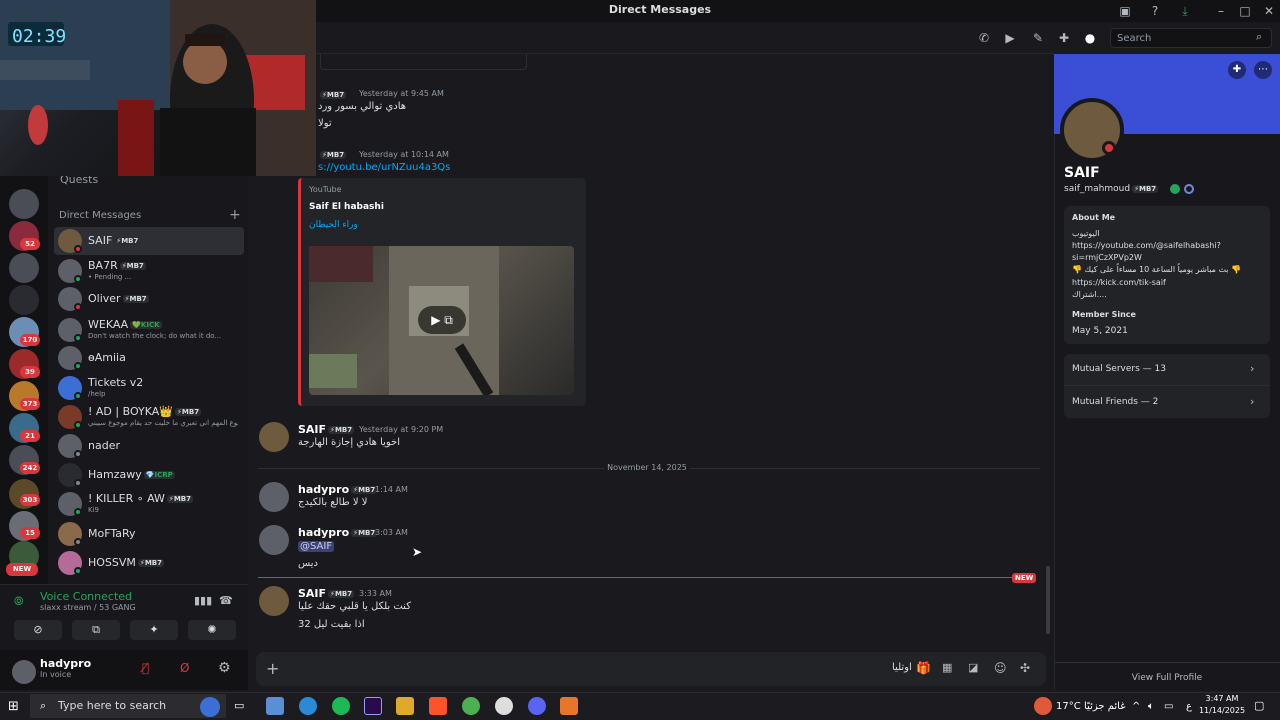 The image size is (1280, 720). What do you see at coordinates (384, 167) in the screenshot?
I see `youtube-link: s://youtu.be/urNZuu4a3Qs` at bounding box center [384, 167].